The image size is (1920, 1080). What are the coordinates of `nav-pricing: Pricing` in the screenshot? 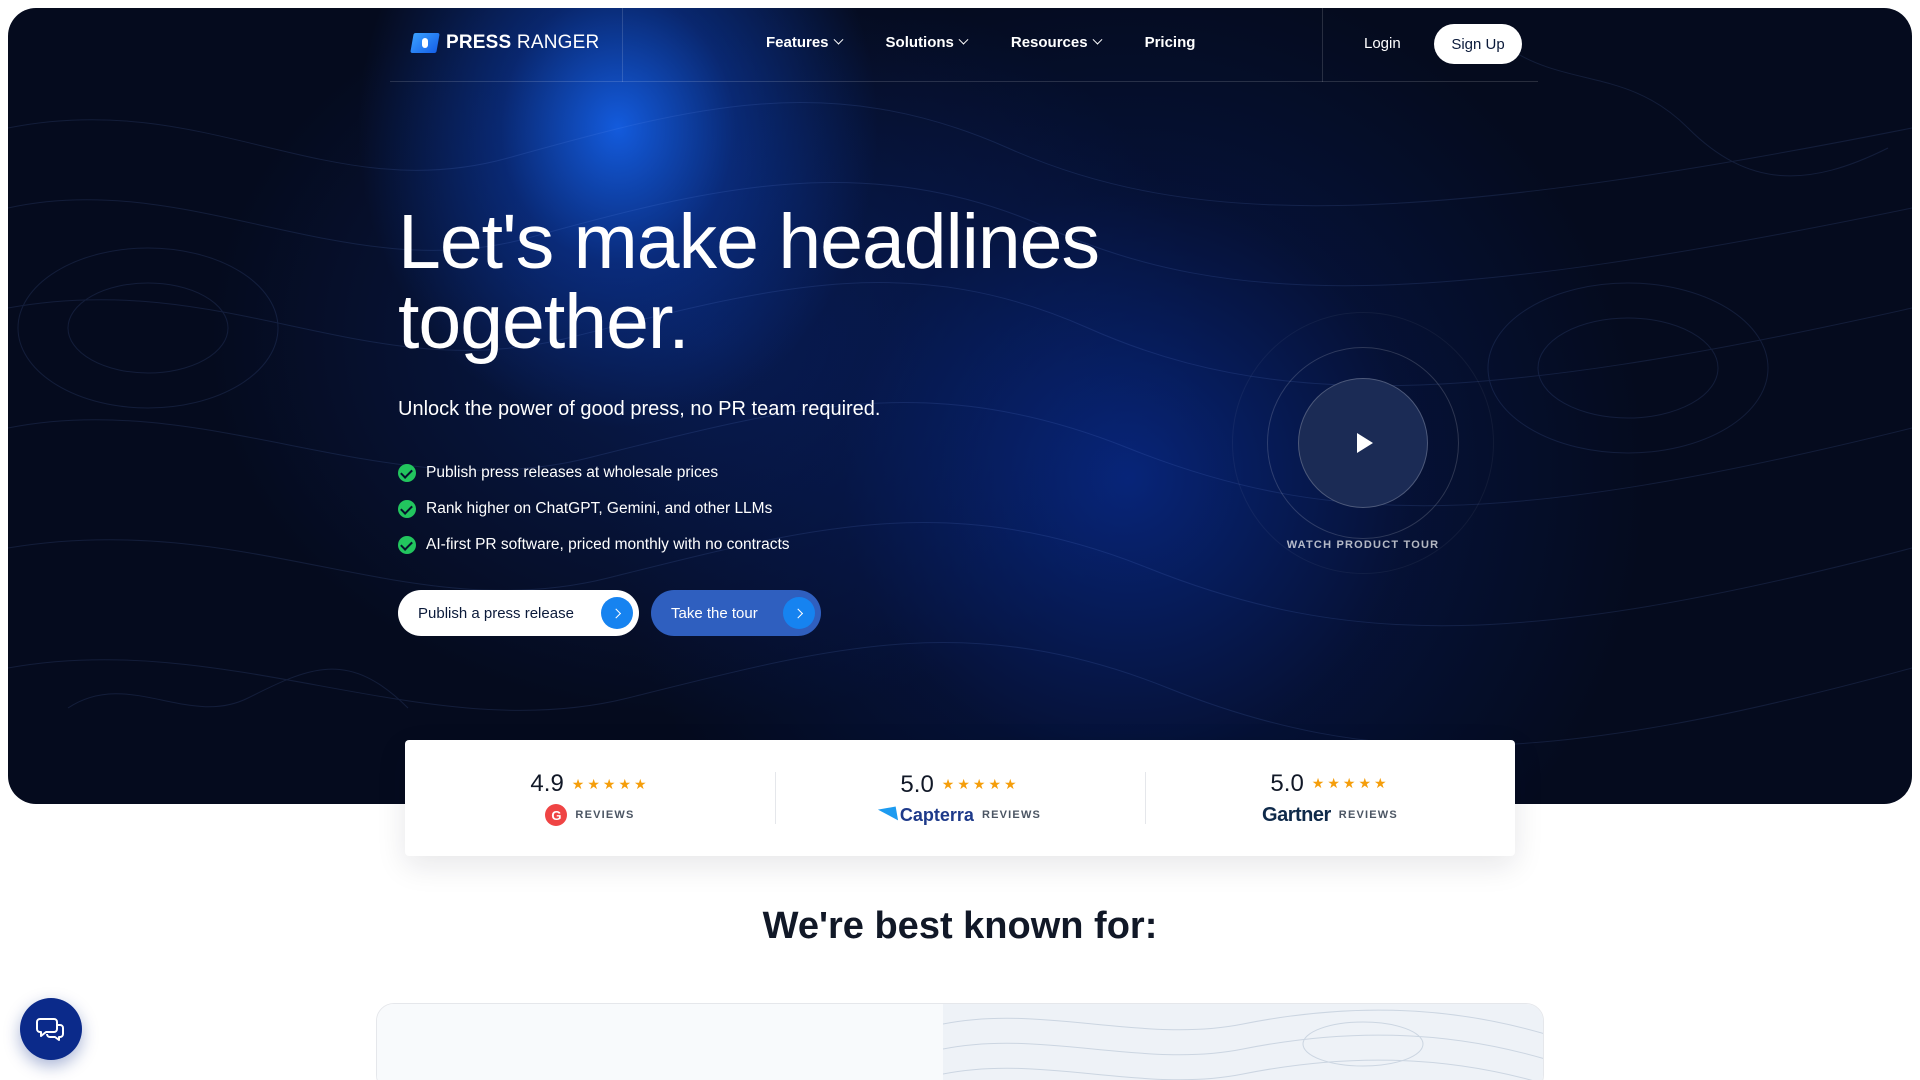 It's located at (1170, 42).